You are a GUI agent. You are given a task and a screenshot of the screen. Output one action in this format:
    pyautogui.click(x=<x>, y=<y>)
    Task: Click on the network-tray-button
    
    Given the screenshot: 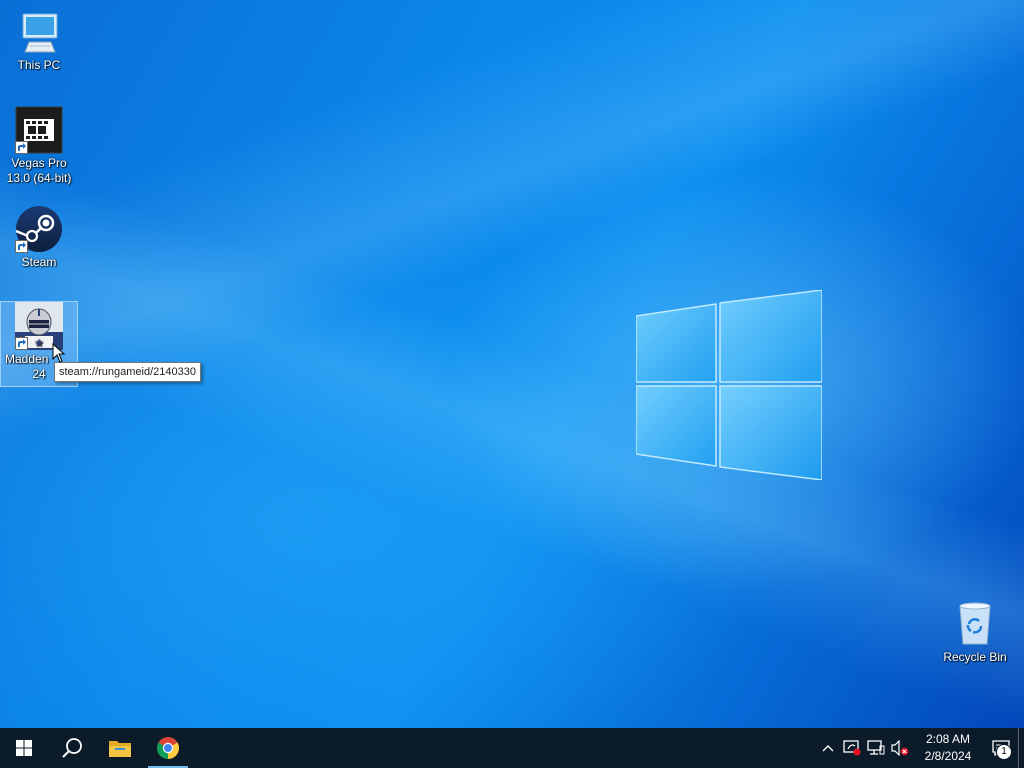 What is the action you would take?
    pyautogui.click(x=876, y=748)
    